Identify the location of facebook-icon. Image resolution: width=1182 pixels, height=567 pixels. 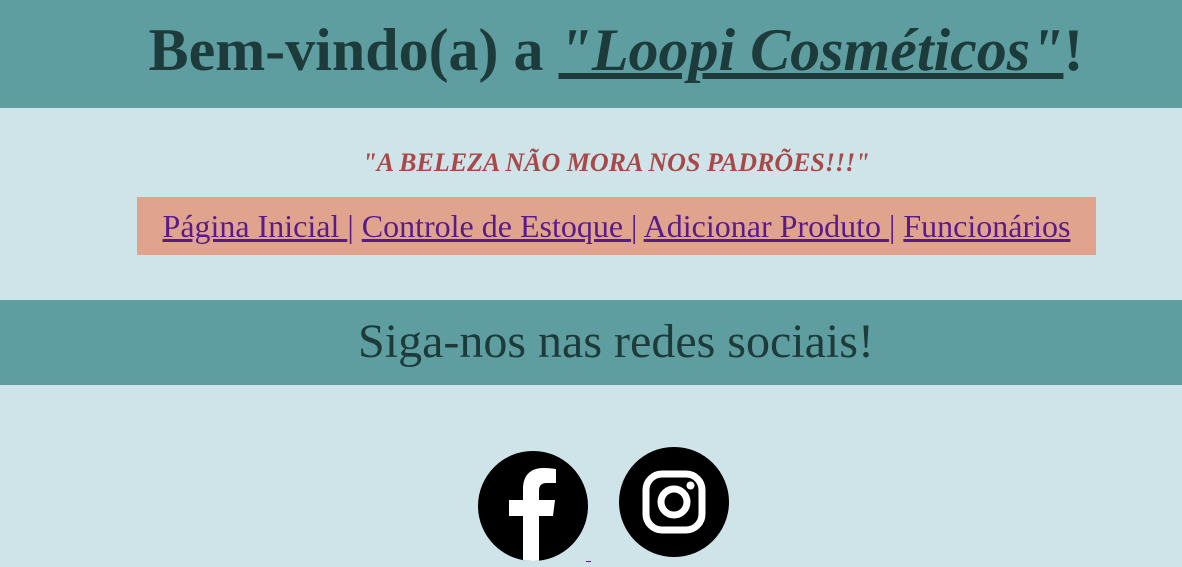
(533, 506).